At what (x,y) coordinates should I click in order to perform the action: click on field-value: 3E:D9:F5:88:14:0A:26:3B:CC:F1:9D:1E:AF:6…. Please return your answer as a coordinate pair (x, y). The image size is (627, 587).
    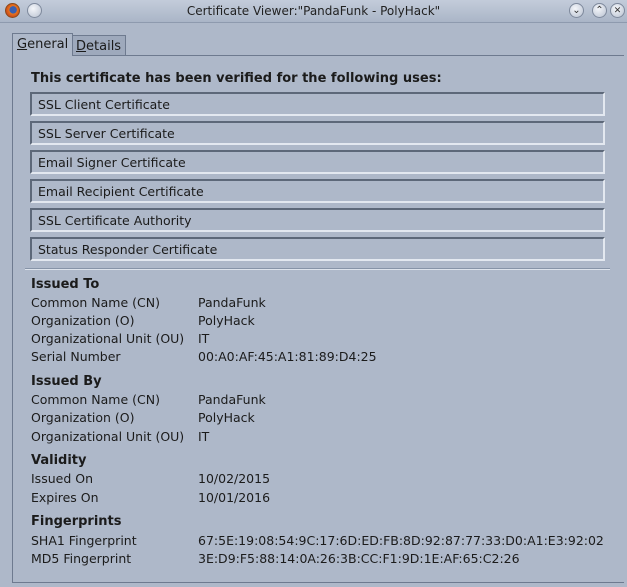
    Looking at the image, I should click on (359, 558).